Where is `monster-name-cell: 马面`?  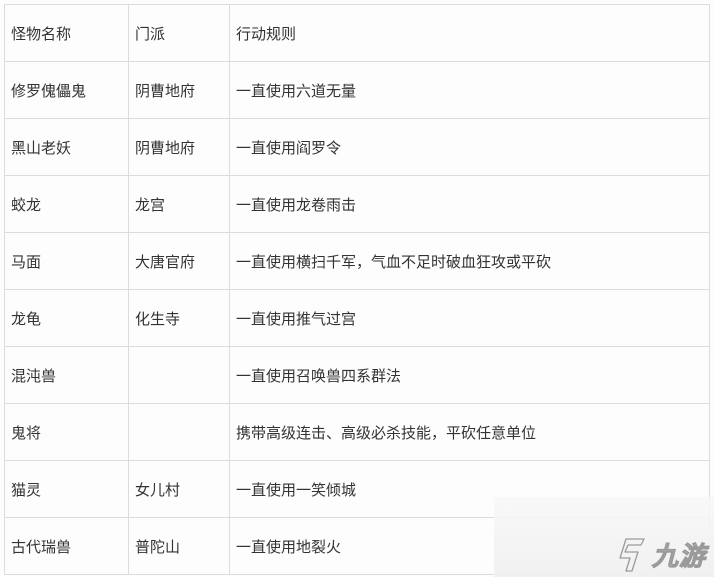
monster-name-cell: 马面 is located at coordinates (66, 261).